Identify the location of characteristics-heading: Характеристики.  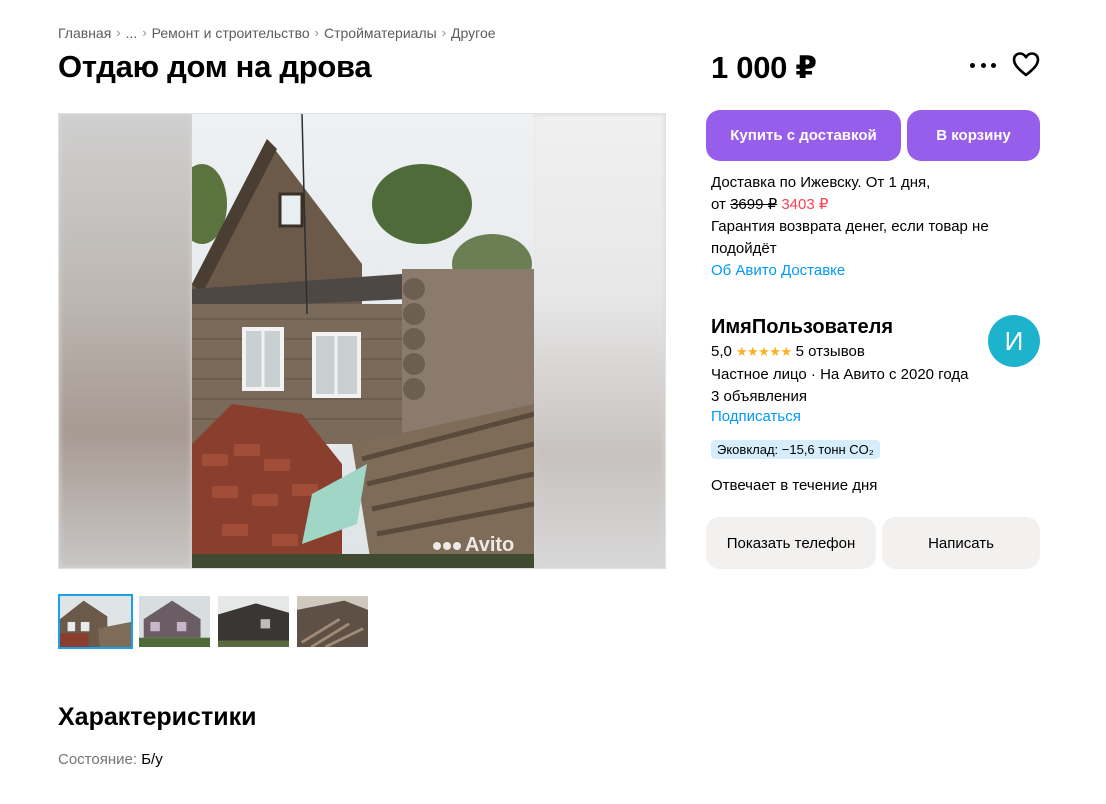
(157, 717).